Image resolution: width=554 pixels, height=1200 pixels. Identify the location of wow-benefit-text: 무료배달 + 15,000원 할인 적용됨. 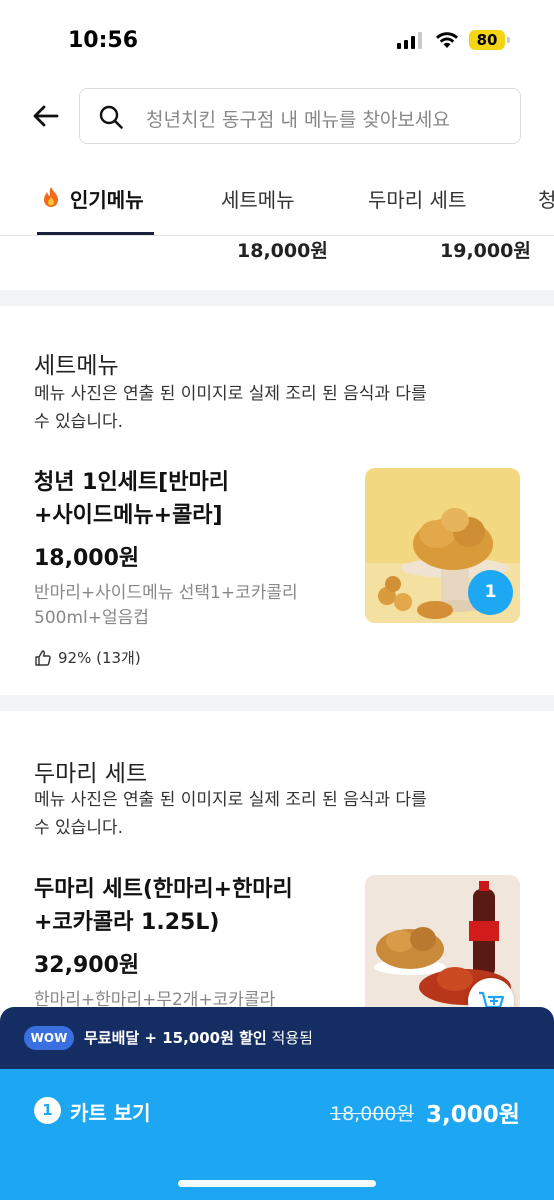
(198, 1037).